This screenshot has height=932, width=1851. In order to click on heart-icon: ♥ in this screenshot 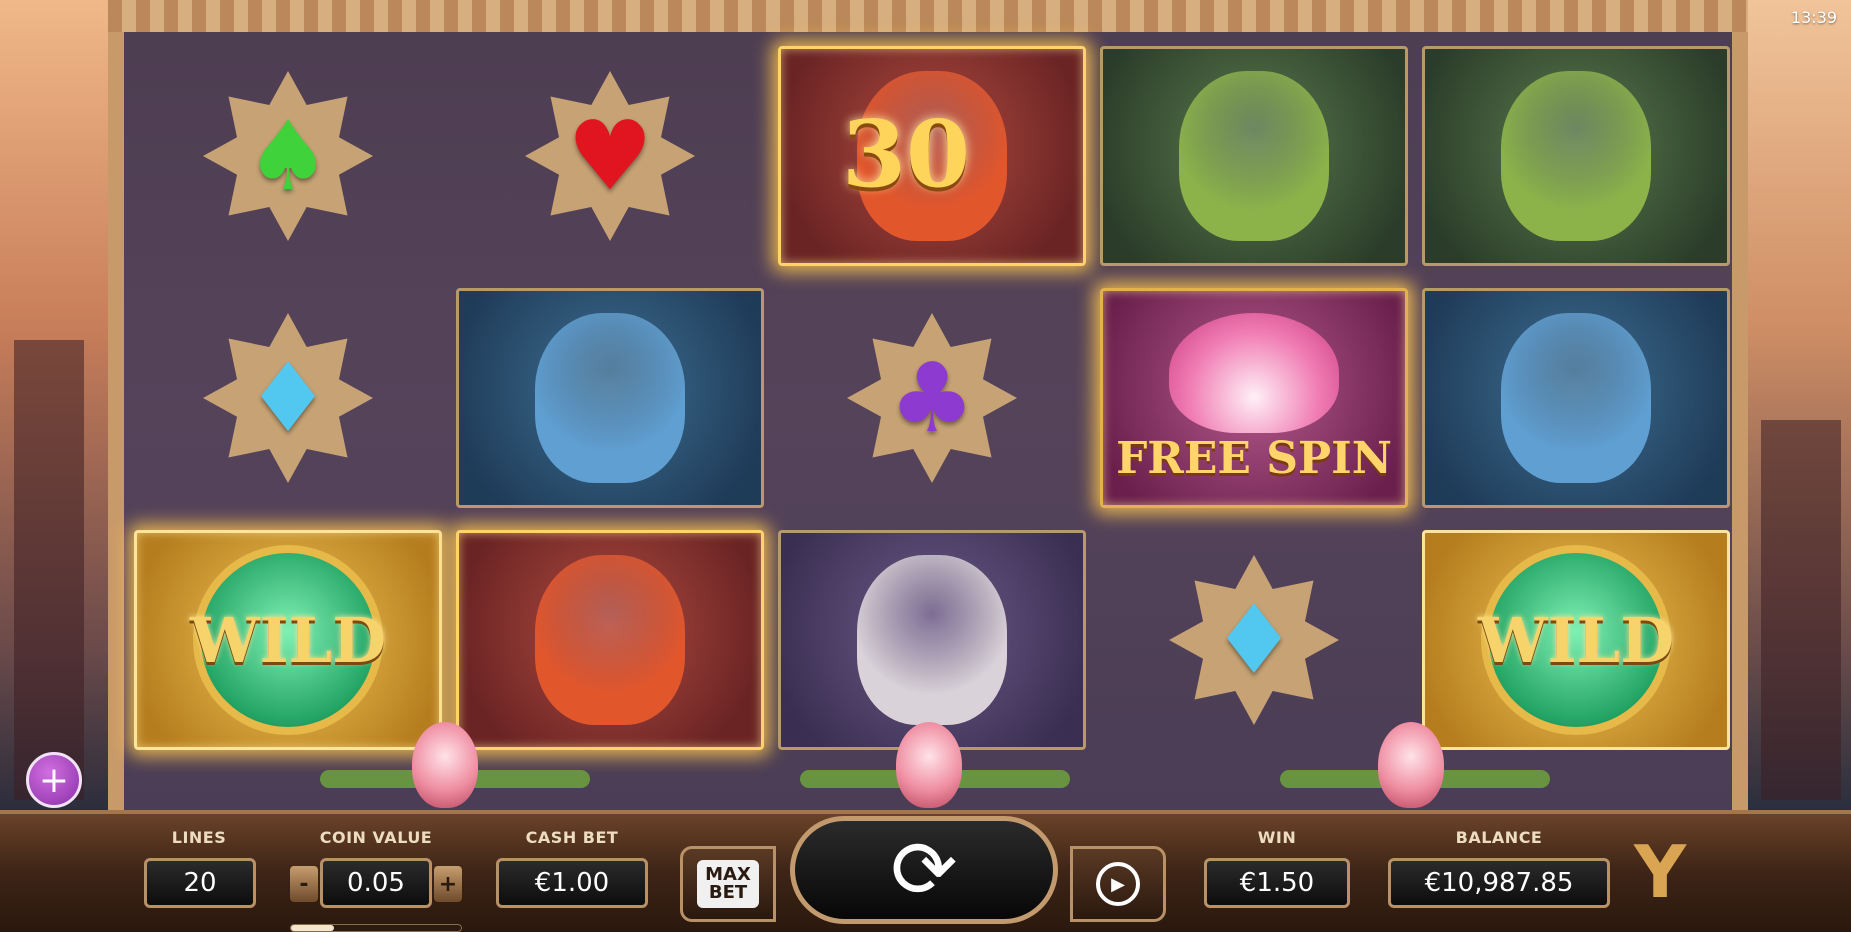, I will do `click(610, 156)`.